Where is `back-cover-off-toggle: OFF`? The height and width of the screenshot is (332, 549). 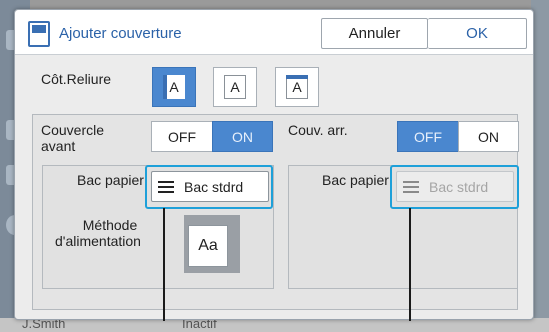
back-cover-off-toggle: OFF is located at coordinates (428, 136).